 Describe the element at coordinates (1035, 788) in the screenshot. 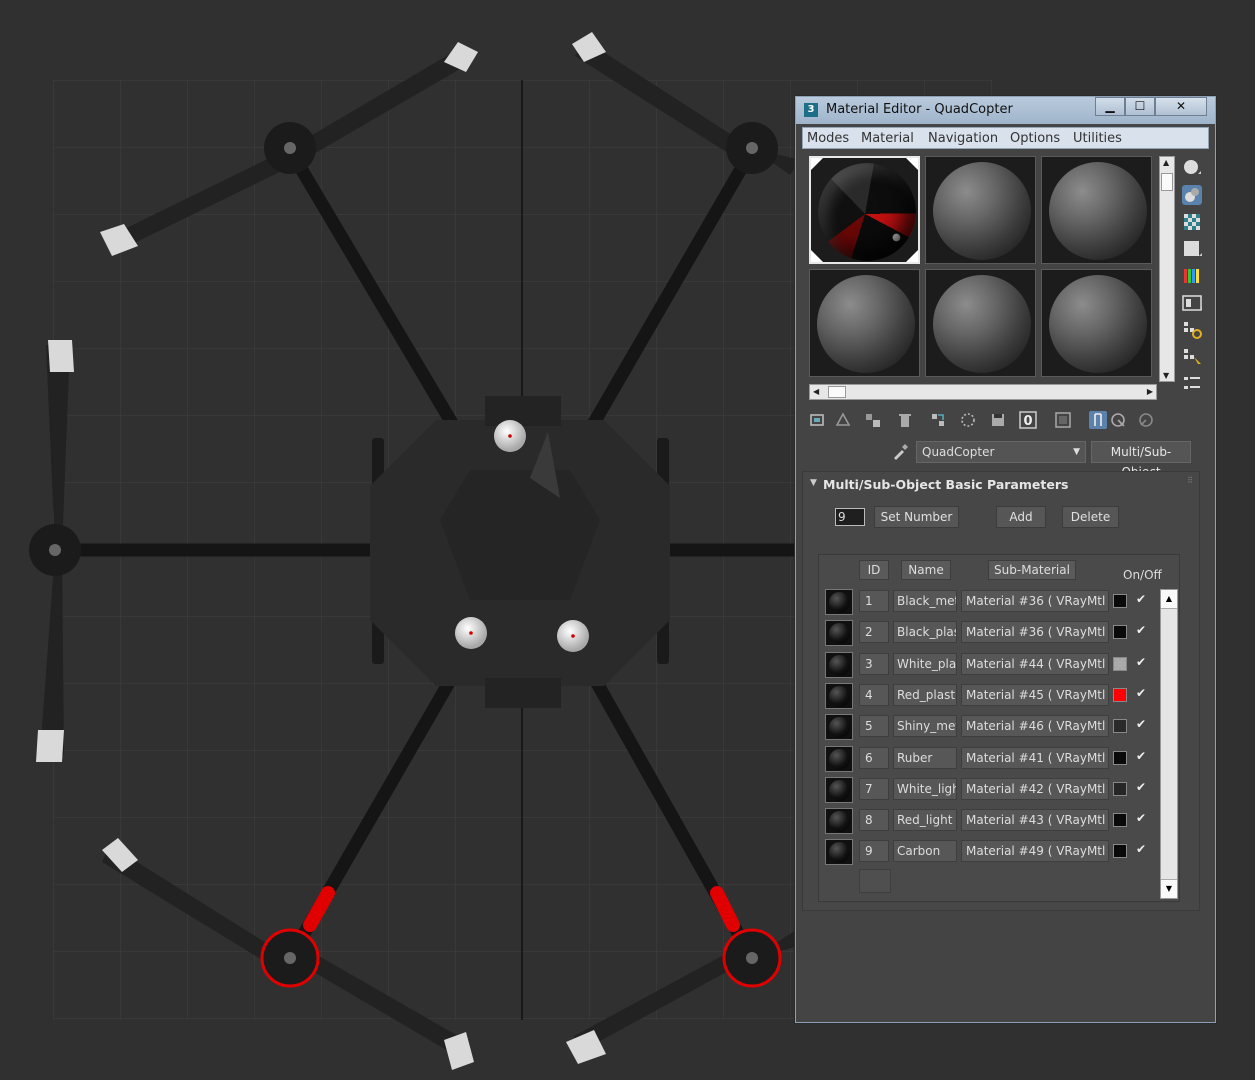

I see `row-submaterial-button: Material #42 ( VRayMtl )` at that location.